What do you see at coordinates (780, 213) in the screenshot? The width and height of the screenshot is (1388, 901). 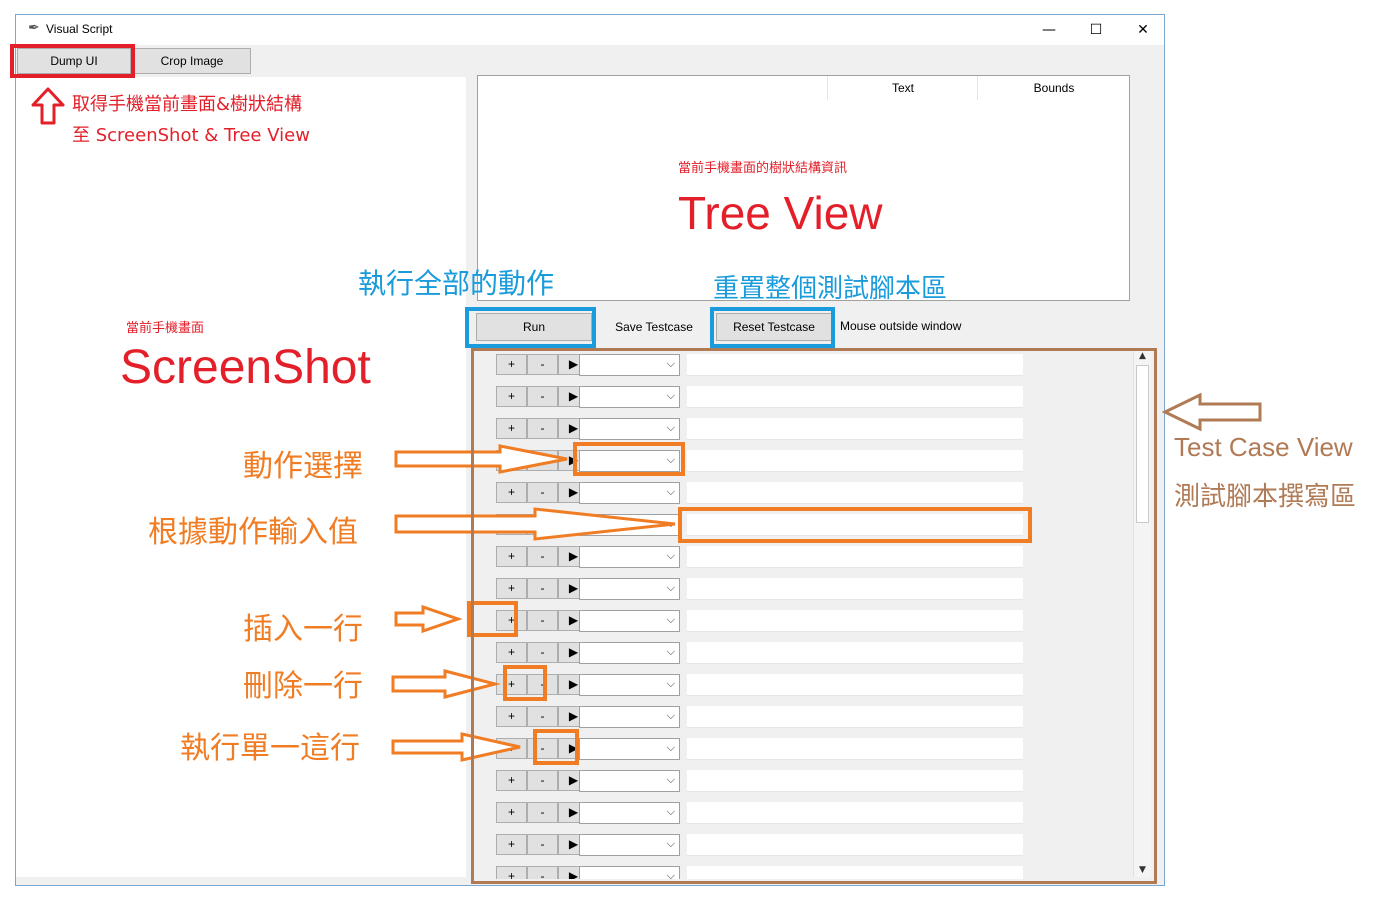 I see `tree-view-label: Tree View` at bounding box center [780, 213].